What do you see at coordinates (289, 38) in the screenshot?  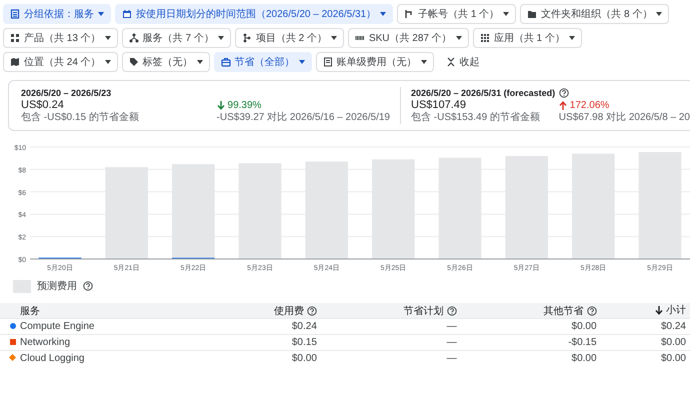 I see `filter-chip: 项目（共 2 个）` at bounding box center [289, 38].